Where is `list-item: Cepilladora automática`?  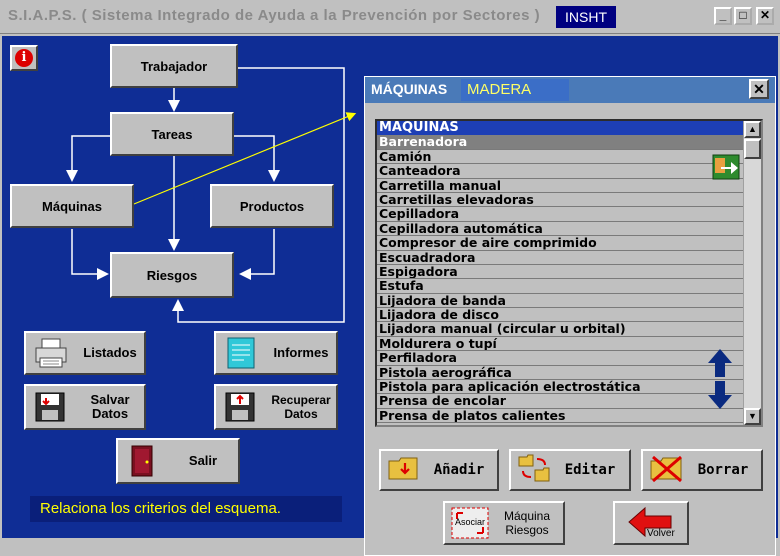 list-item: Cepilladora automática is located at coordinates (569, 229).